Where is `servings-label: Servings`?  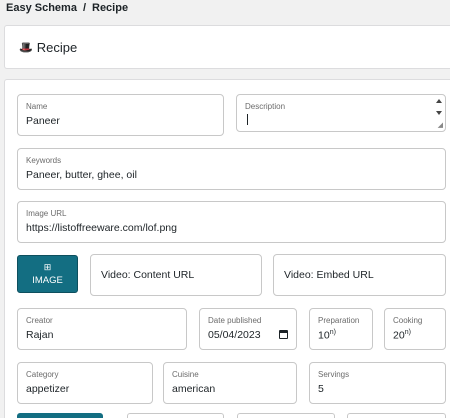 servings-label: Servings is located at coordinates (334, 374).